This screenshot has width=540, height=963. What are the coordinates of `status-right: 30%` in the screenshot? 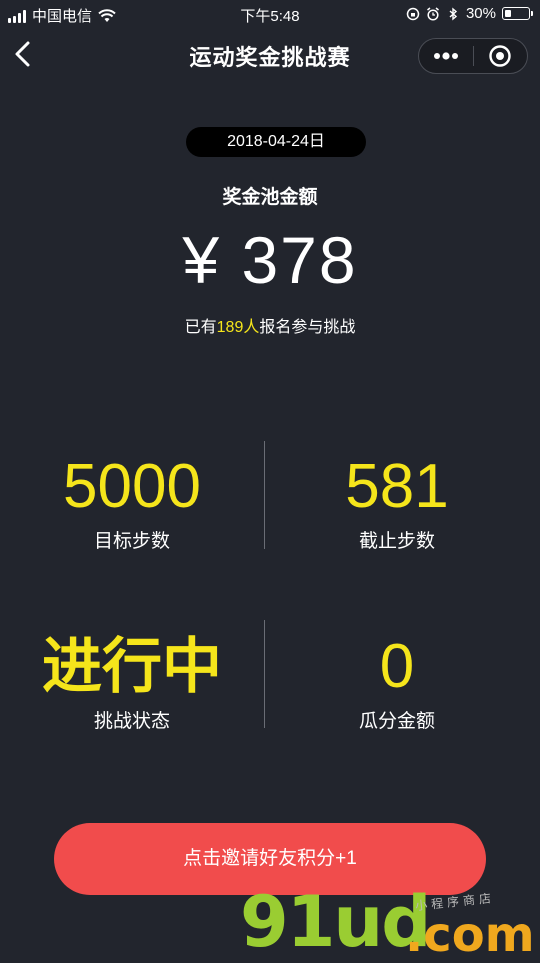 It's located at (469, 13).